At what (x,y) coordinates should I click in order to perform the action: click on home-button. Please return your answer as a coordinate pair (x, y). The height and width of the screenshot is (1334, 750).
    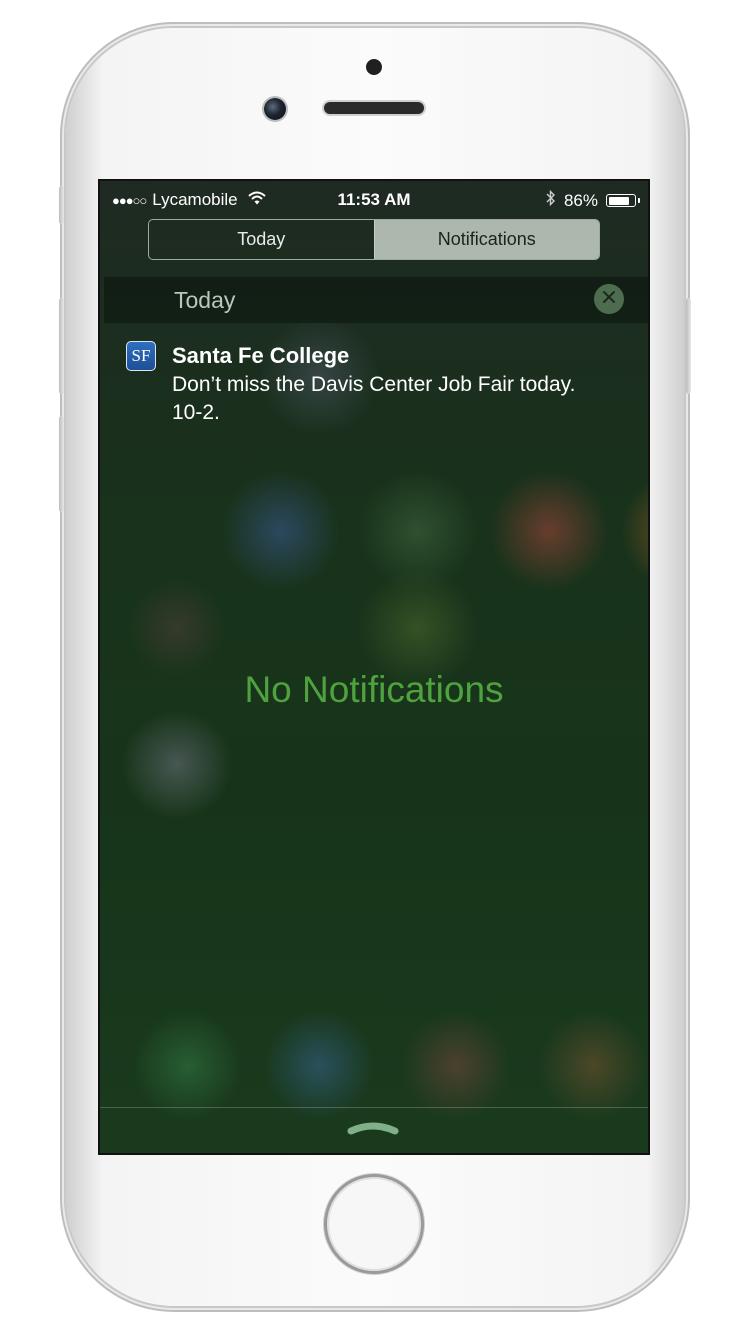
    Looking at the image, I should click on (374, 1224).